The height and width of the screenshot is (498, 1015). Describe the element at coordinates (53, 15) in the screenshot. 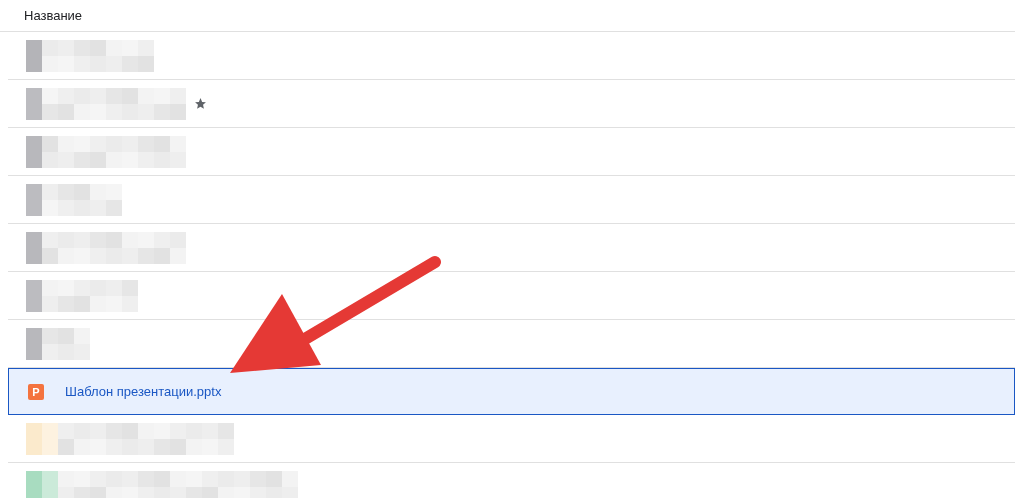

I see `column-header: Название` at that location.